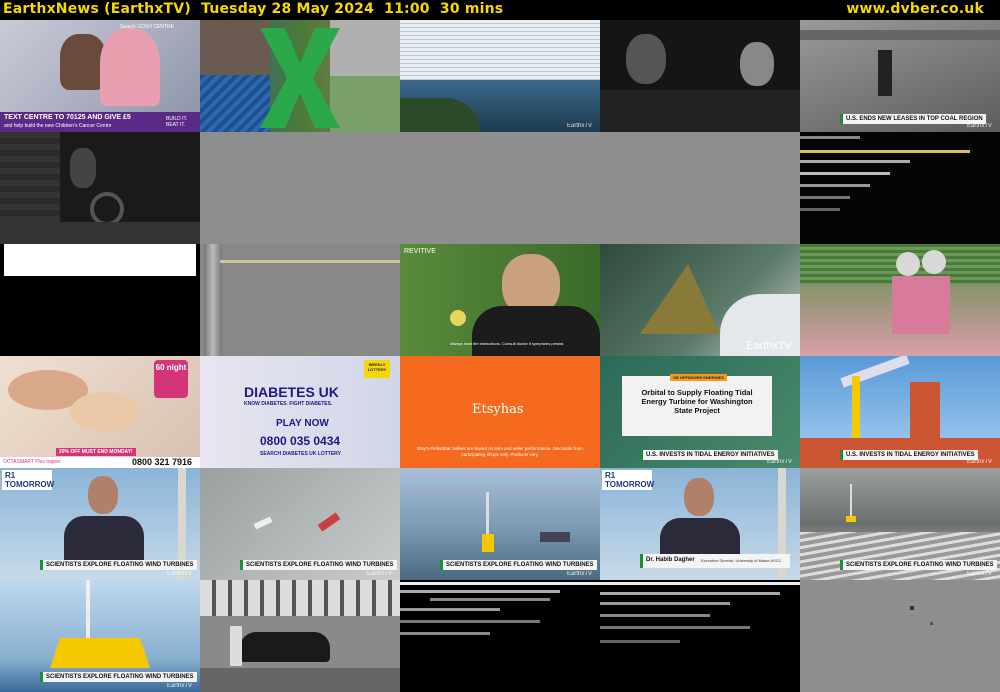 Image resolution: width=1000 pixels, height=692 pixels. I want to click on vintage-car, so click(285, 647).